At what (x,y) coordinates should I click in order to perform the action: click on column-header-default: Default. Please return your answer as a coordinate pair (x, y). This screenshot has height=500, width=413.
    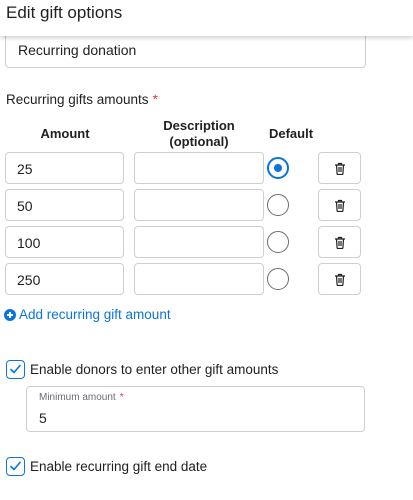
    Looking at the image, I should click on (291, 133).